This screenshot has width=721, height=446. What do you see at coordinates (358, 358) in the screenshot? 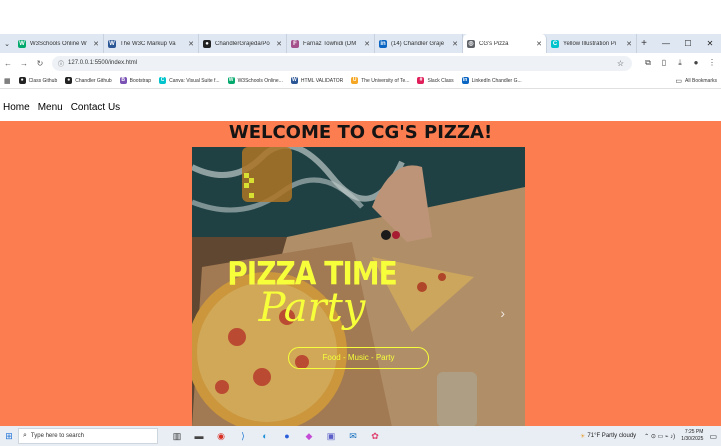
I see `hero-tagline: Food - Music - Party` at bounding box center [358, 358].